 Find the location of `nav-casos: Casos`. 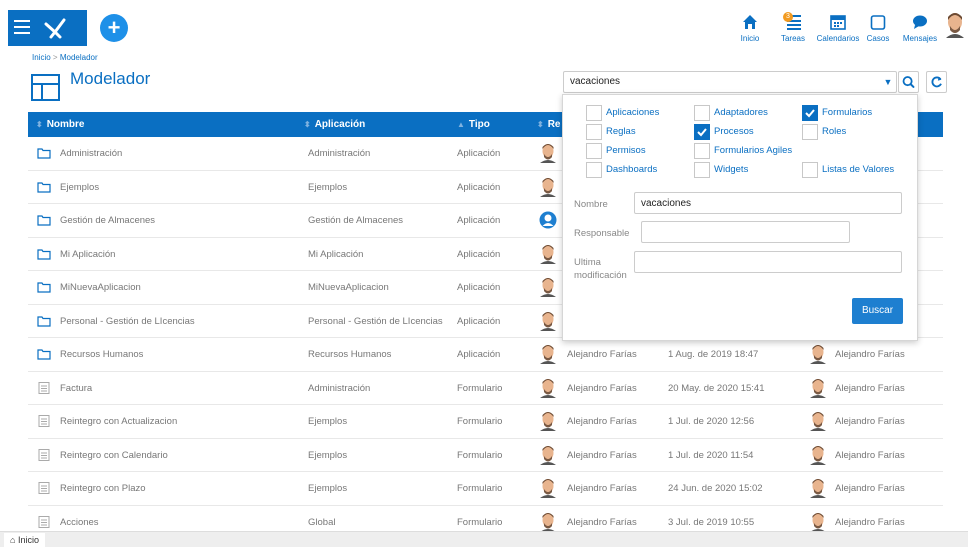

nav-casos: Casos is located at coordinates (878, 27).